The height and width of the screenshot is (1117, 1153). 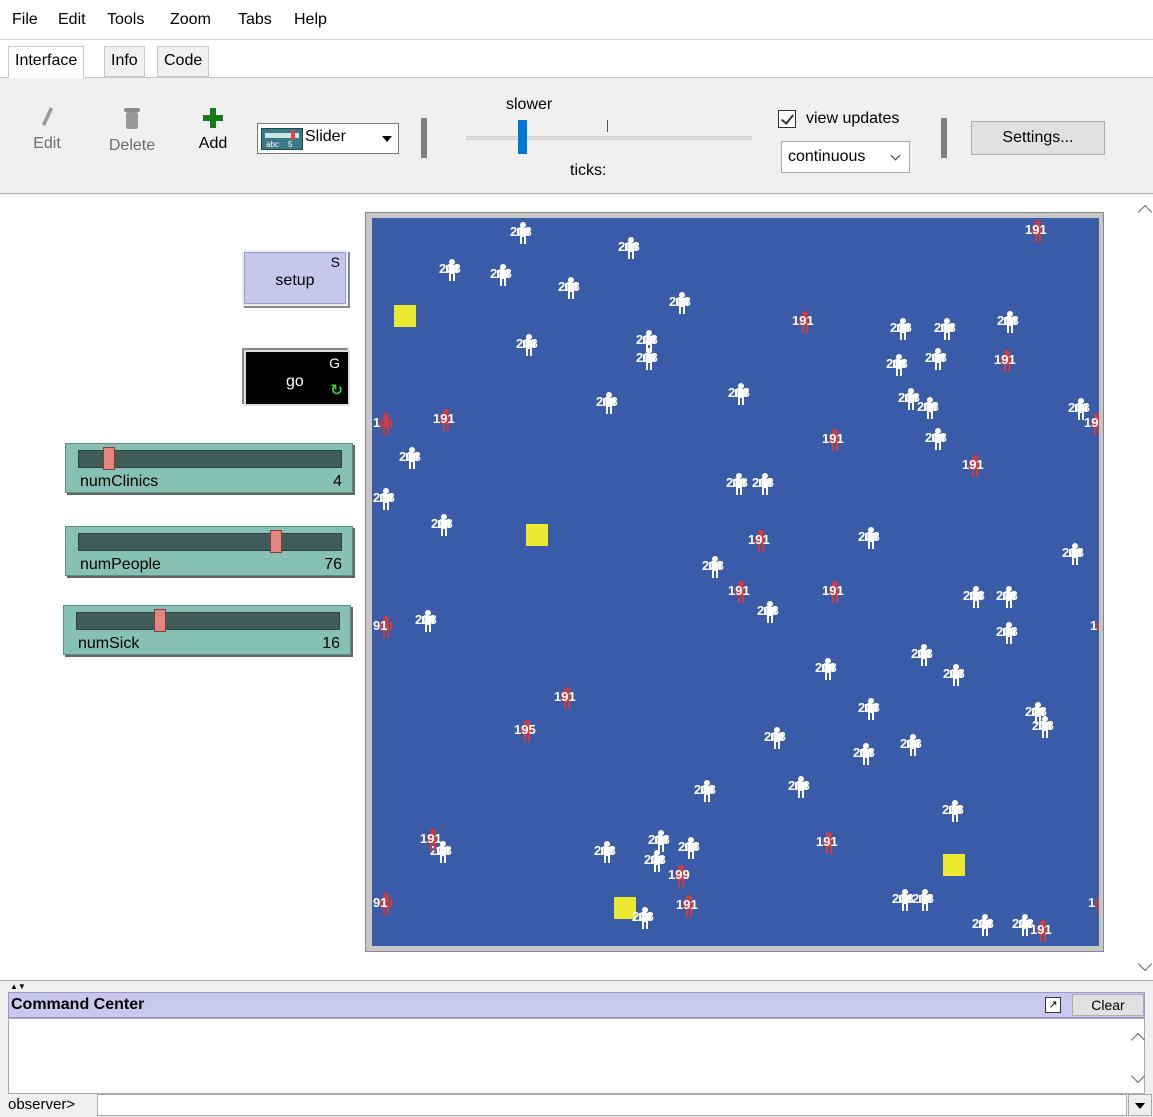 What do you see at coordinates (213, 143) in the screenshot?
I see `add-label: Add` at bounding box center [213, 143].